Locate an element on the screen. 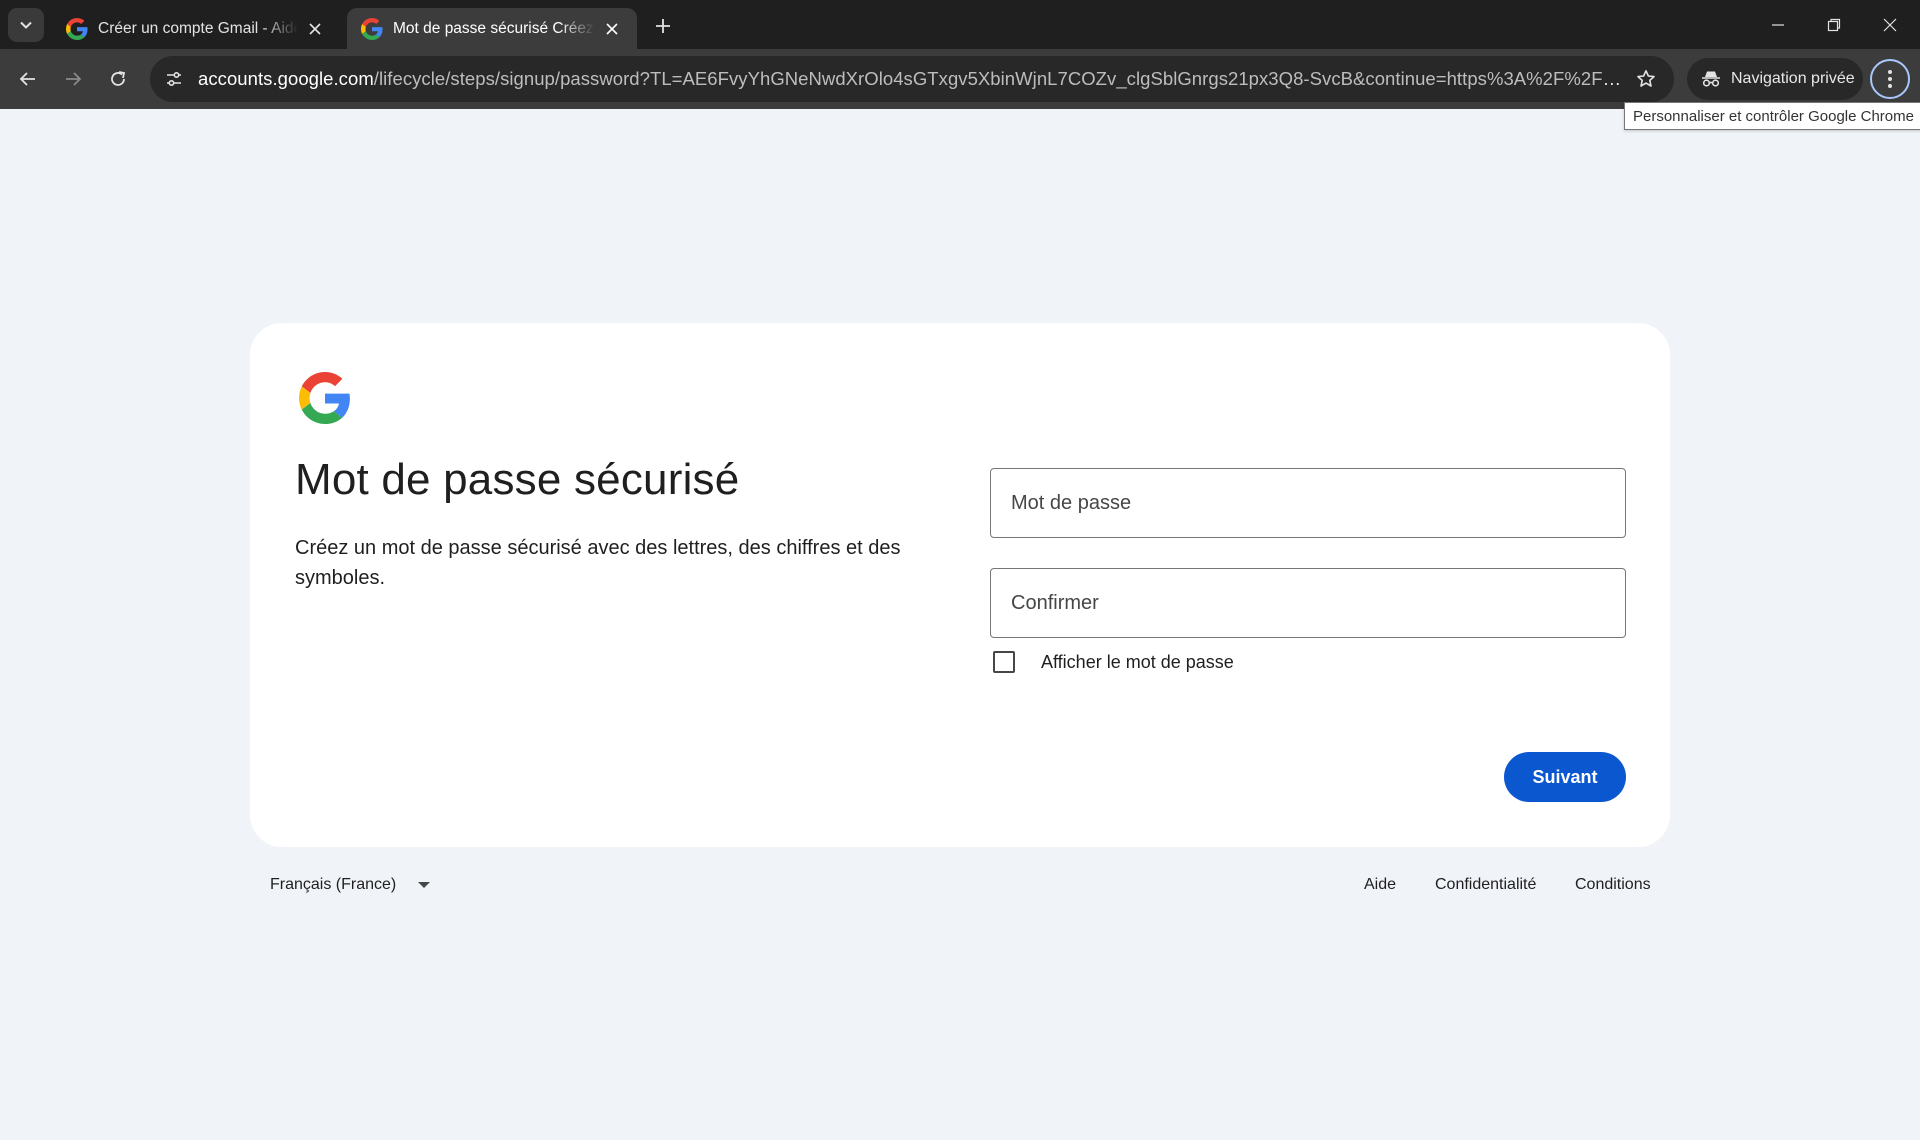  restore-button is located at coordinates (1834, 24).